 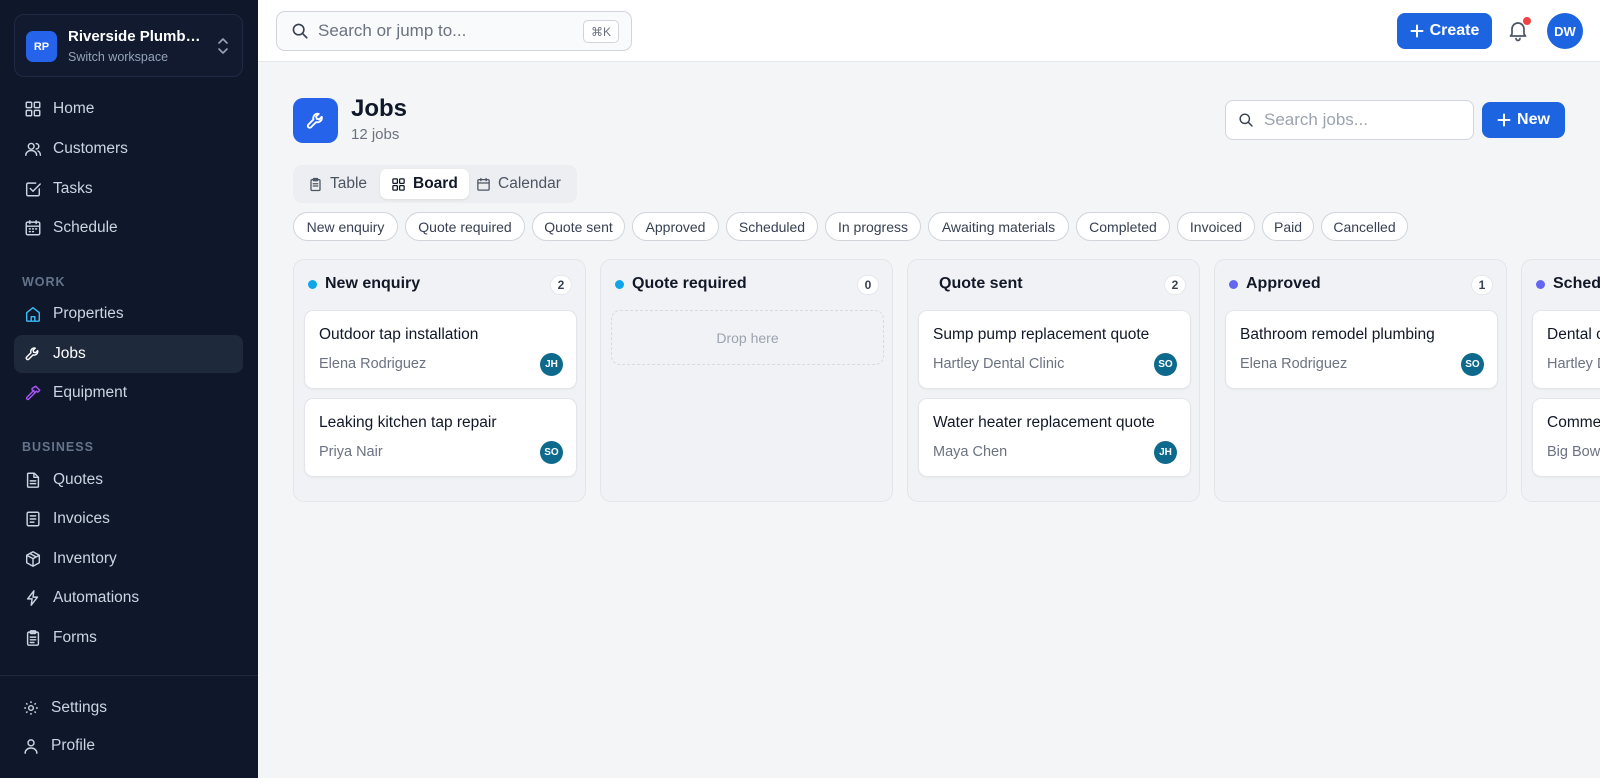 I want to click on filter-chip-in-progress: In progress, so click(x=873, y=226).